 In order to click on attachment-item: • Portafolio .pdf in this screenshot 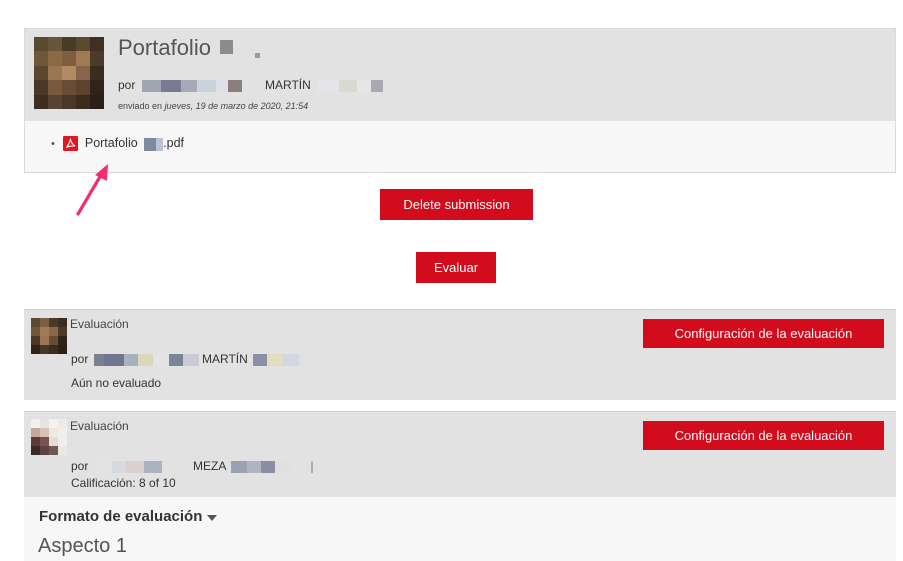, I will do `click(117, 143)`.